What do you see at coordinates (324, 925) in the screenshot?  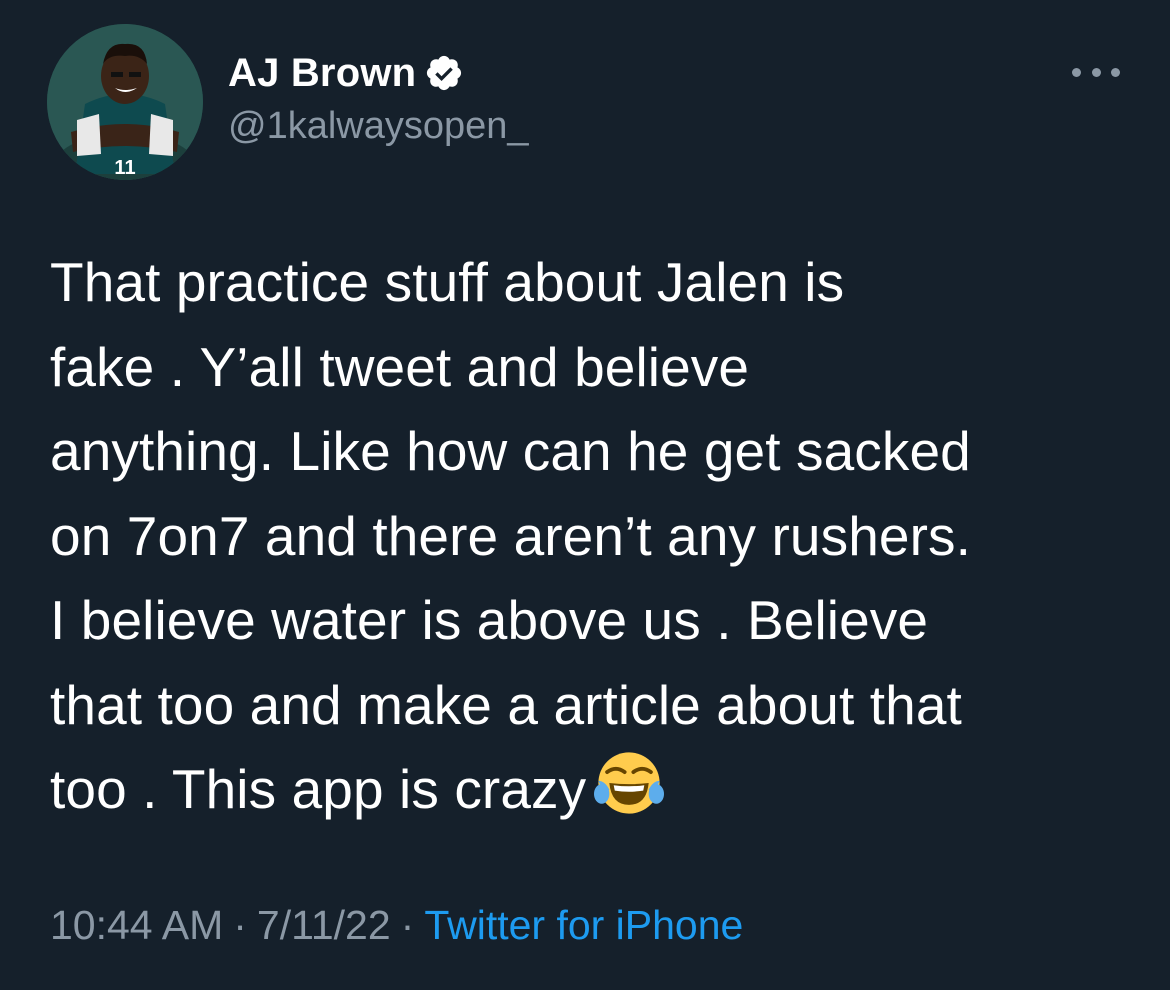 I see `tweet-date: 7/11/22` at bounding box center [324, 925].